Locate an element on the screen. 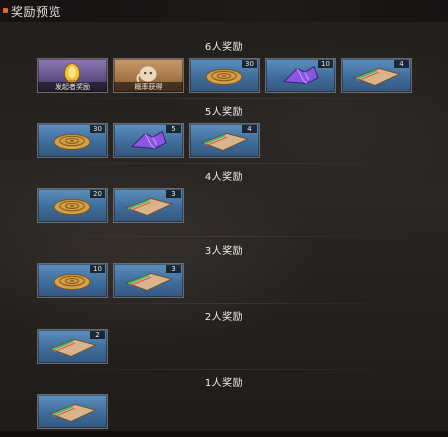 The width and height of the screenshot is (448, 437). item-count-badge: 2 is located at coordinates (97, 335).